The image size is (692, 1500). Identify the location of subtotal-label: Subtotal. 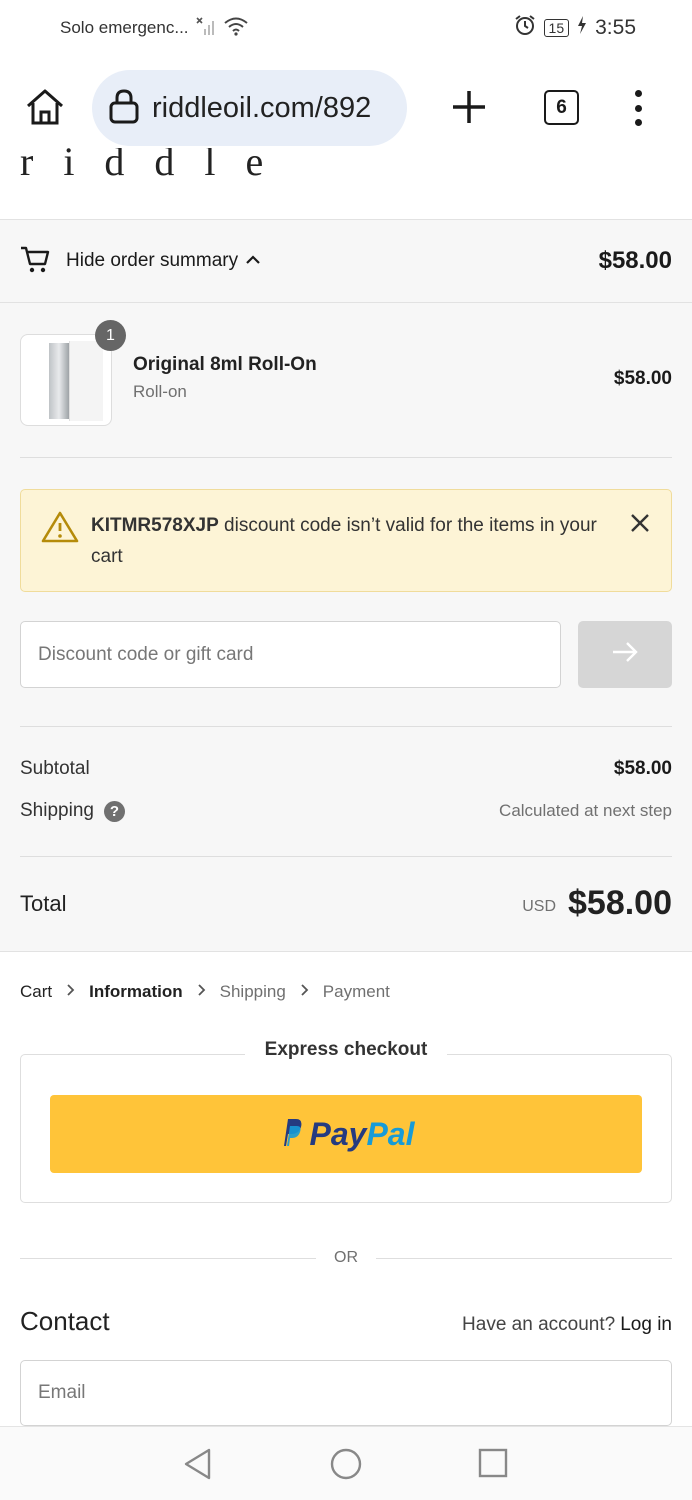
(55, 768).